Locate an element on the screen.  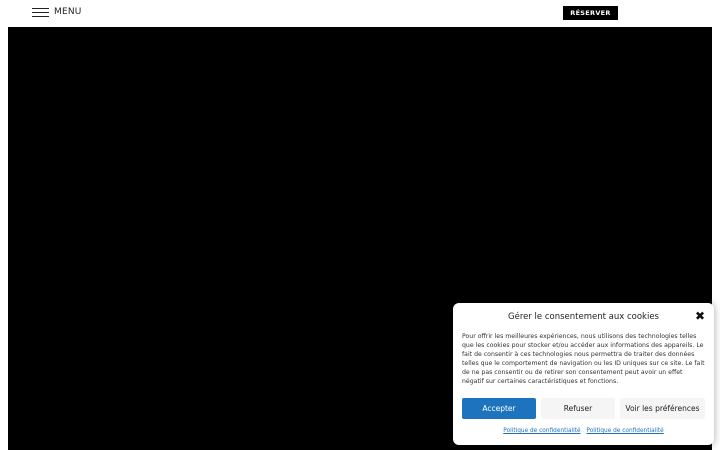
close-icon: ✖ is located at coordinates (700, 316).